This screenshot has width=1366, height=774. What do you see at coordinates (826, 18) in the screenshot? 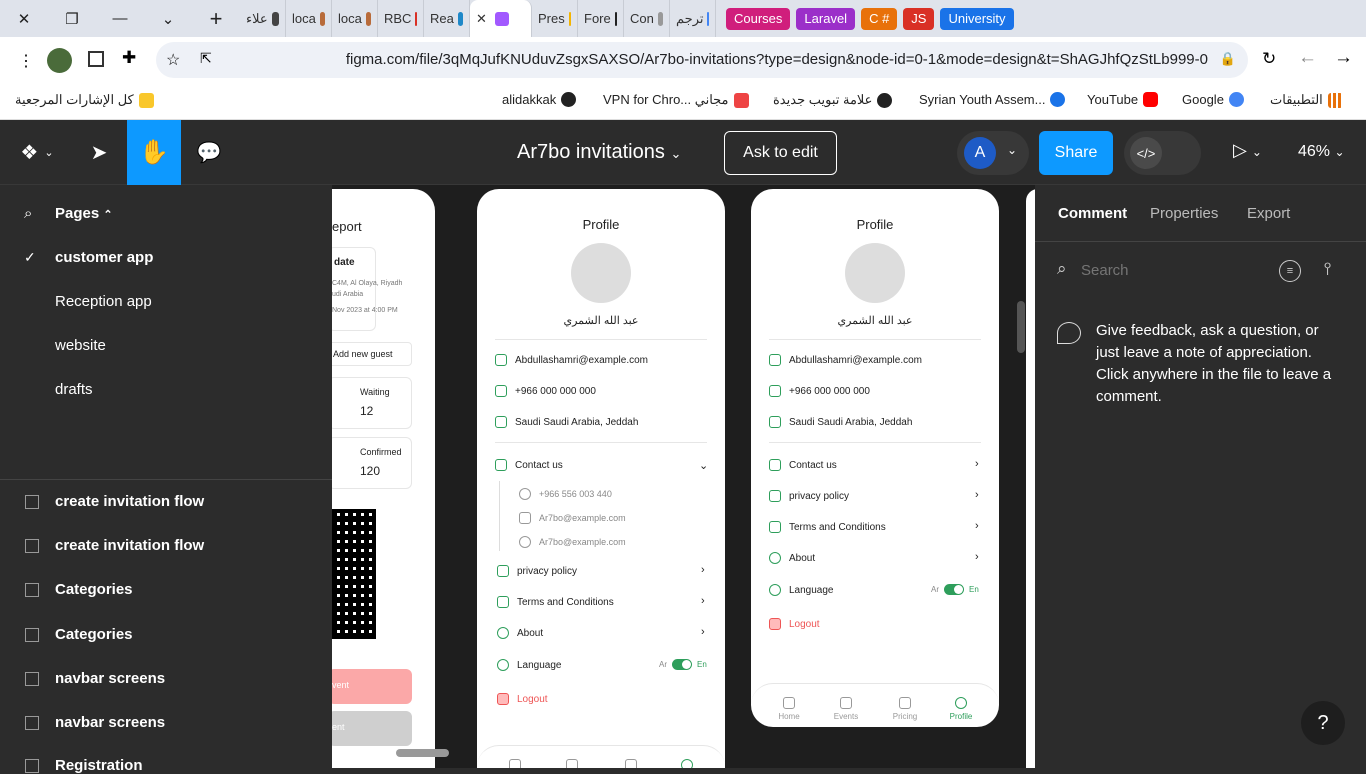
I see `tab-group: Laravel` at bounding box center [826, 18].